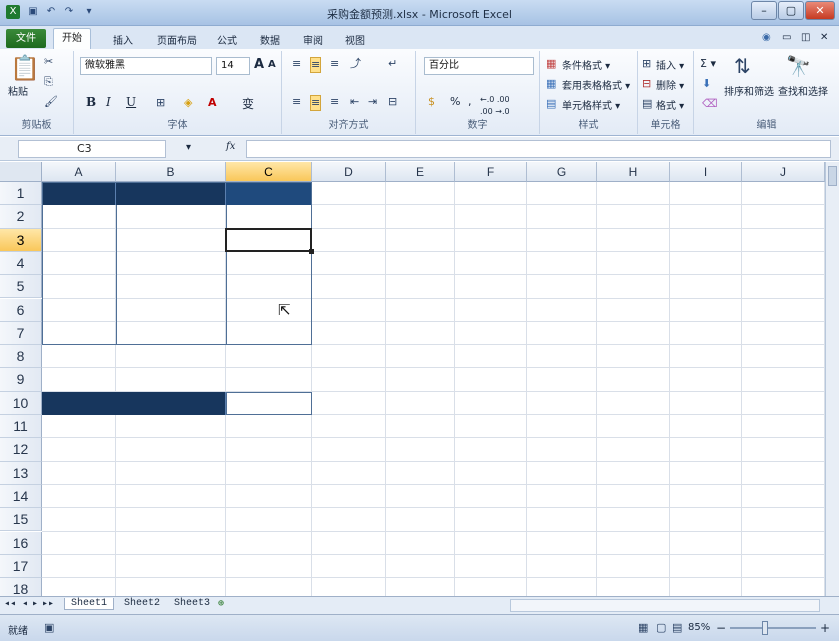 This screenshot has height=641, width=839. I want to click on formula-input, so click(538, 149).